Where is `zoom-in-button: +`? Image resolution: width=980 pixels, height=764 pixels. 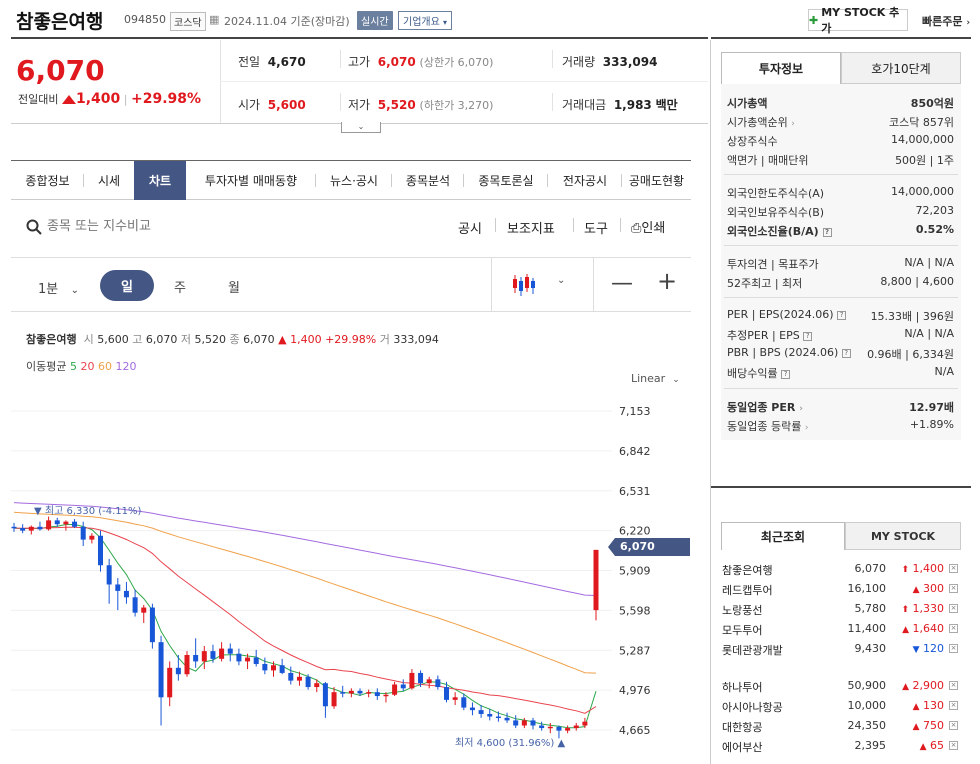
zoom-in-button: + is located at coordinates (667, 281).